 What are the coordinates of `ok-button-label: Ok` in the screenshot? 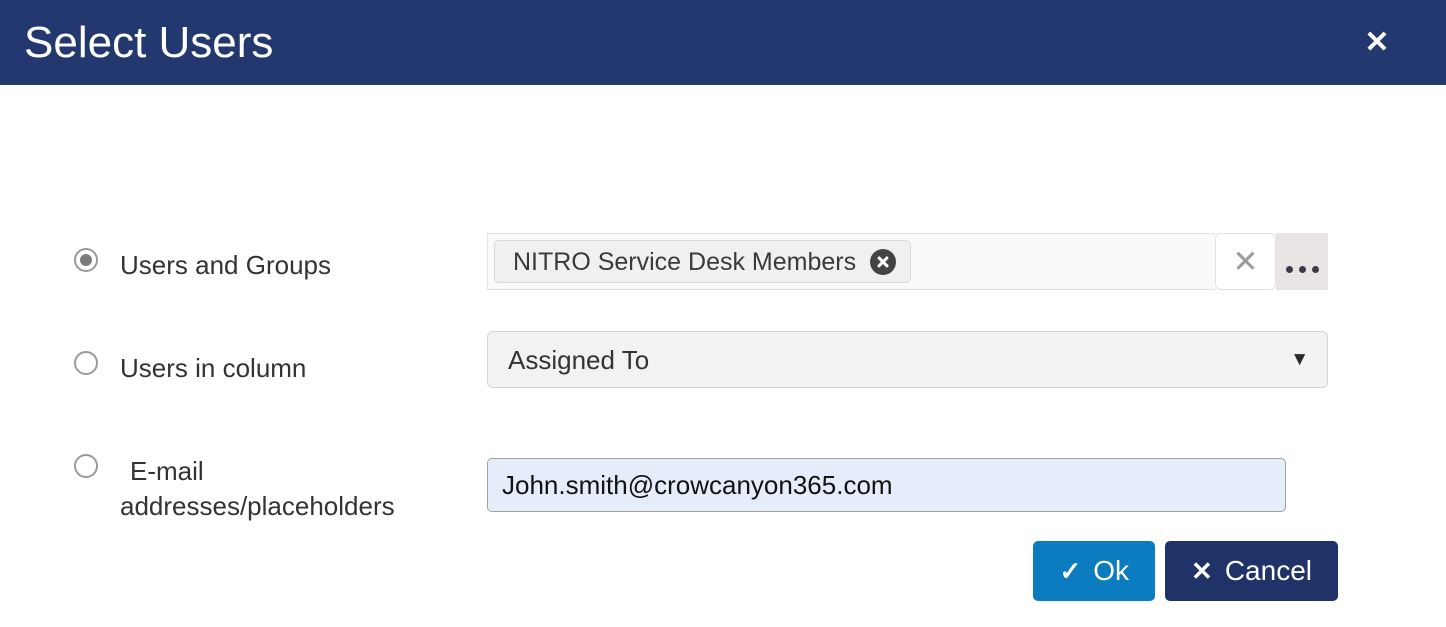 It's located at (1111, 570).